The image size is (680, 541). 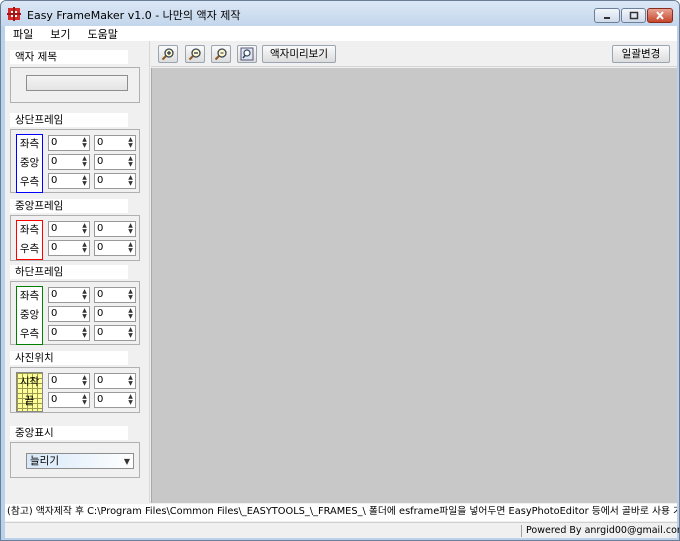 I want to click on photo-position-group: 시작 끝 0 ▲ ▼ 0 ▲ ▼ 0 ▲ ▼ 0 ▲ ▼, so click(x=75, y=390).